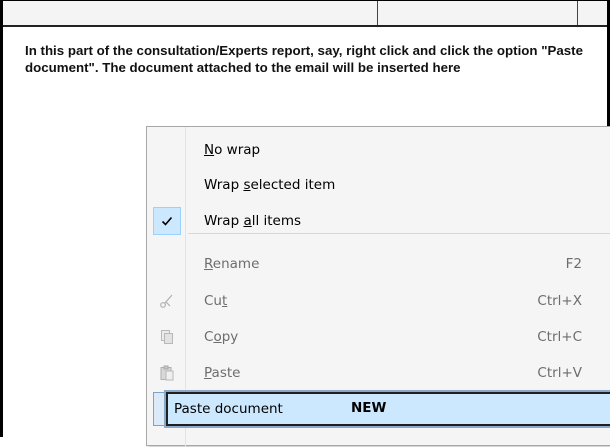 Image resolution: width=610 pixels, height=447 pixels. I want to click on menu-item-paste: Paste Ctrl+V, so click(378, 373).